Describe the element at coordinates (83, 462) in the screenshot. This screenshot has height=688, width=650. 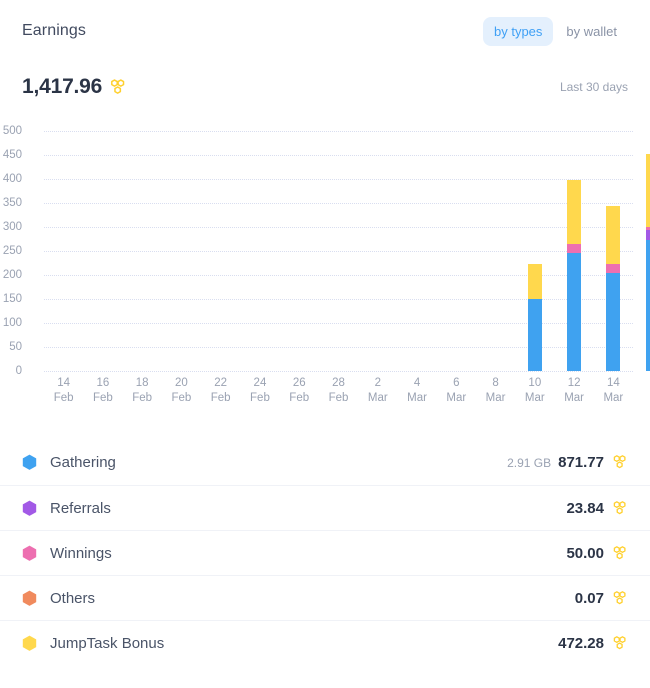
I see `legend-label: Gathering` at that location.